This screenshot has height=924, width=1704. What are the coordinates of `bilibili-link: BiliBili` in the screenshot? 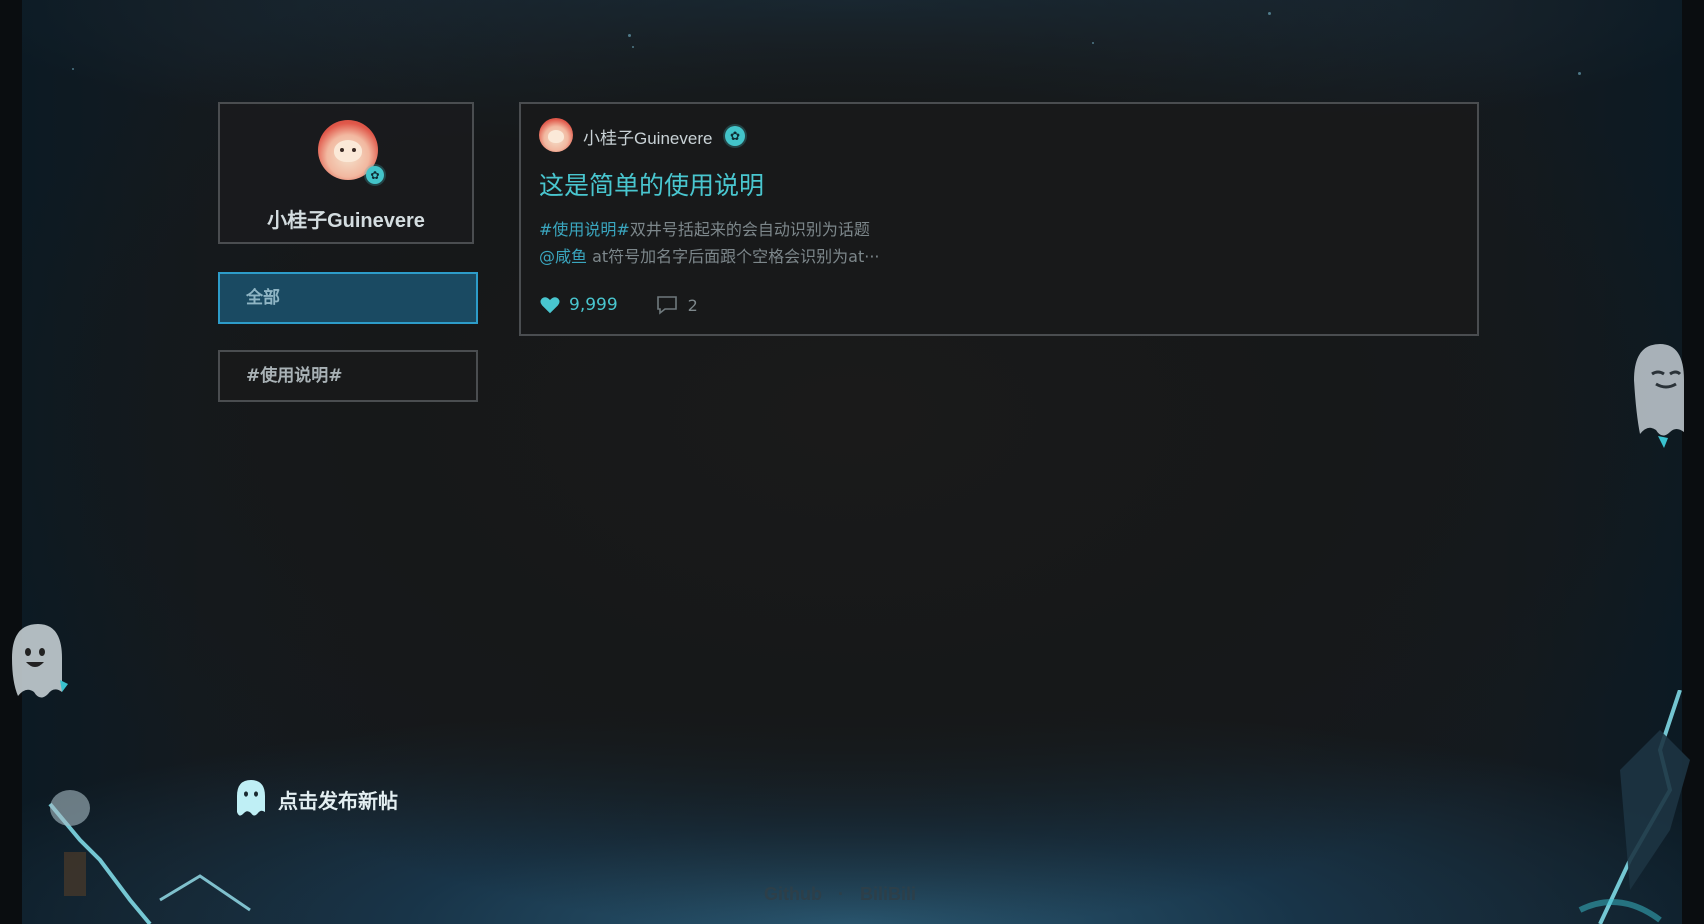 It's located at (888, 894).